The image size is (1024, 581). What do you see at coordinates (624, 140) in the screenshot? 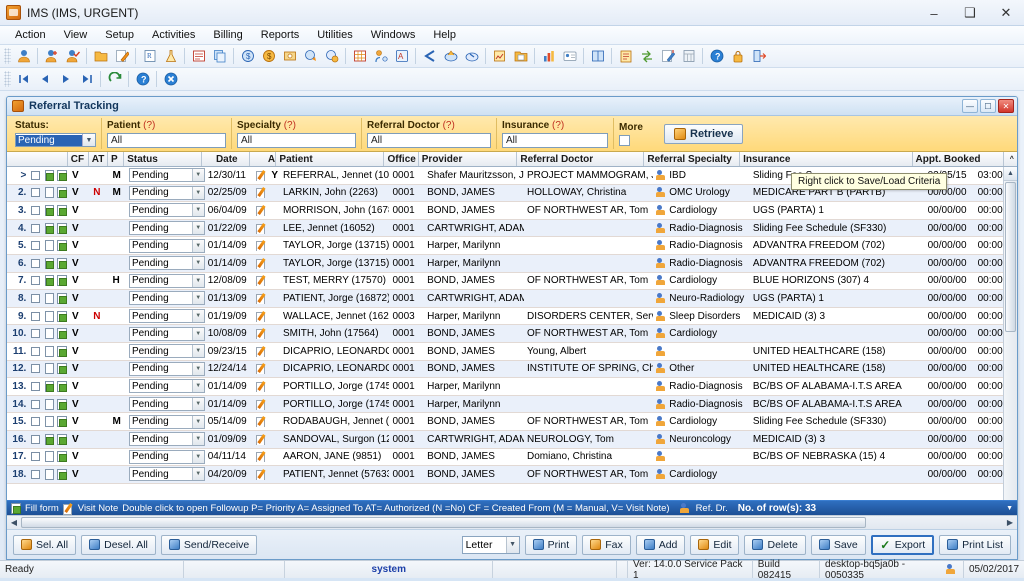
I see `more-filter-checkbox` at bounding box center [624, 140].